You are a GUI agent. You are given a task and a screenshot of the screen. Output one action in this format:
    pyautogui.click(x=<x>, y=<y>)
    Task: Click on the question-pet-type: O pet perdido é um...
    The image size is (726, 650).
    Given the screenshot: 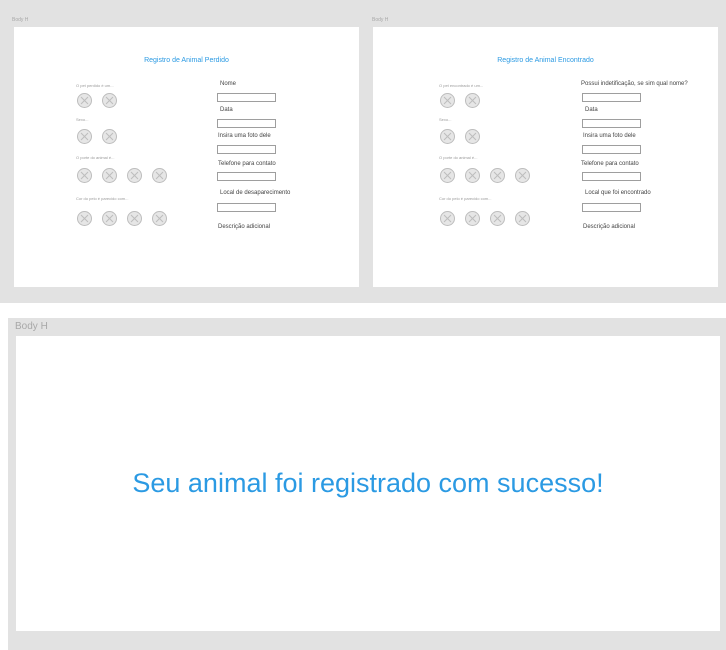 What is the action you would take?
    pyautogui.click(x=95, y=85)
    